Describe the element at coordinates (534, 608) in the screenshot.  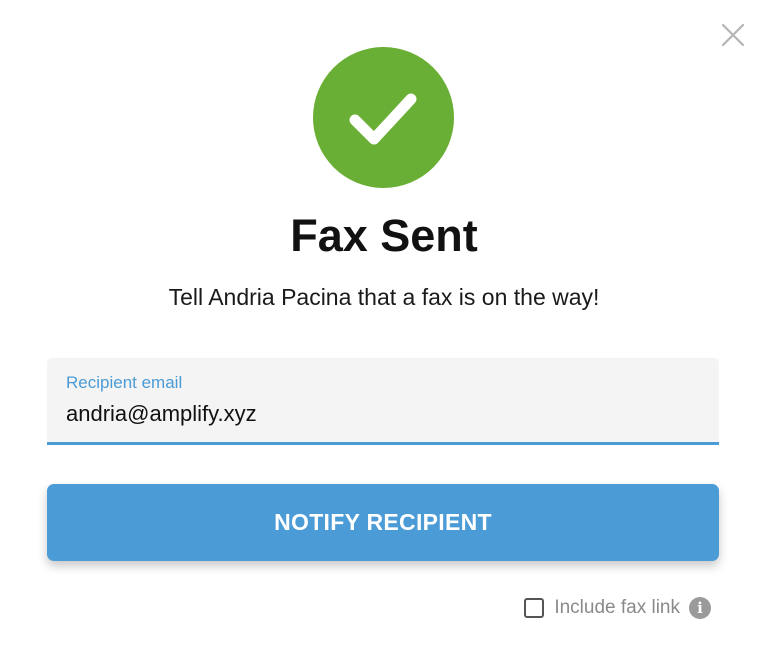
I see `include-fax-link-checkbox` at that location.